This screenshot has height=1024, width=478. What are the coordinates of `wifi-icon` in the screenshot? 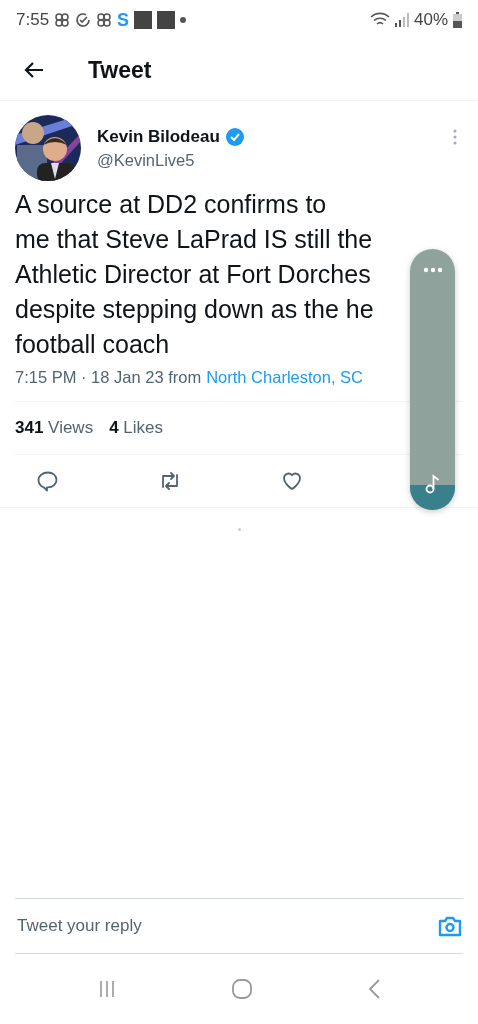 It's located at (379, 20).